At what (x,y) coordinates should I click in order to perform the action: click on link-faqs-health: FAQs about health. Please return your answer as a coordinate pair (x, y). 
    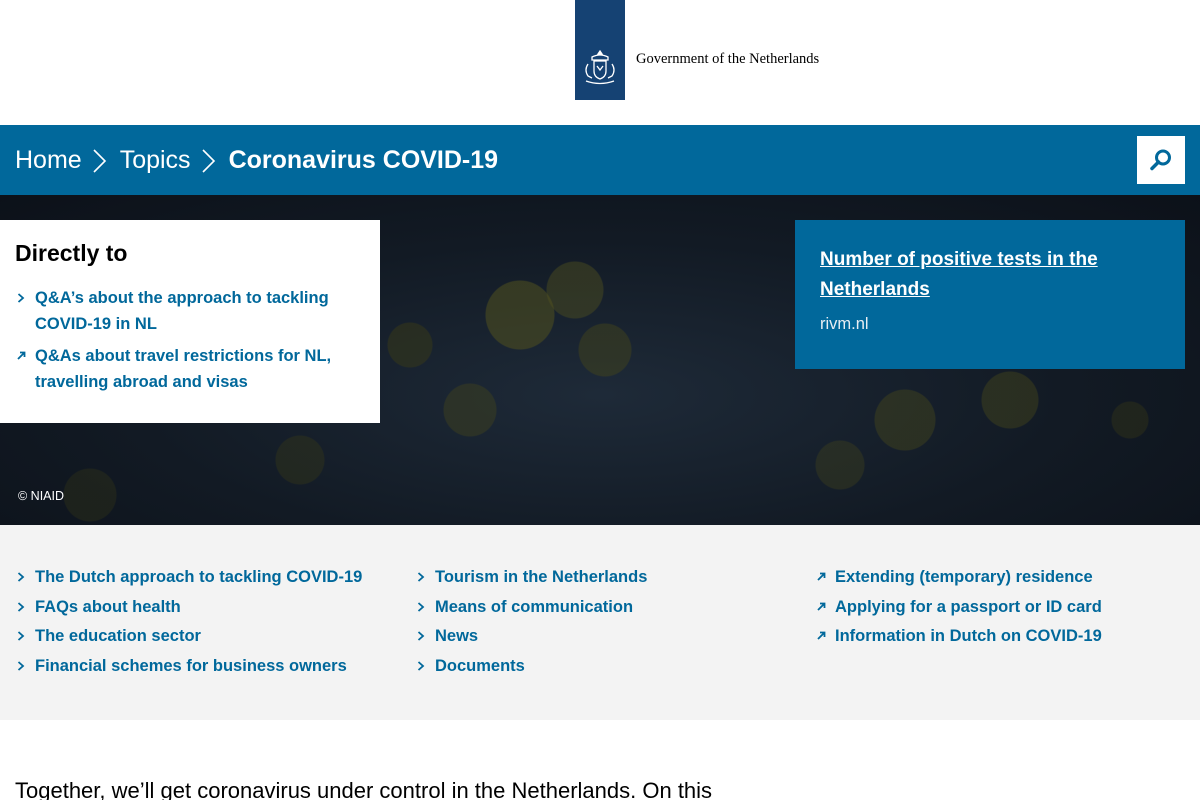
    Looking at the image, I should click on (188, 610).